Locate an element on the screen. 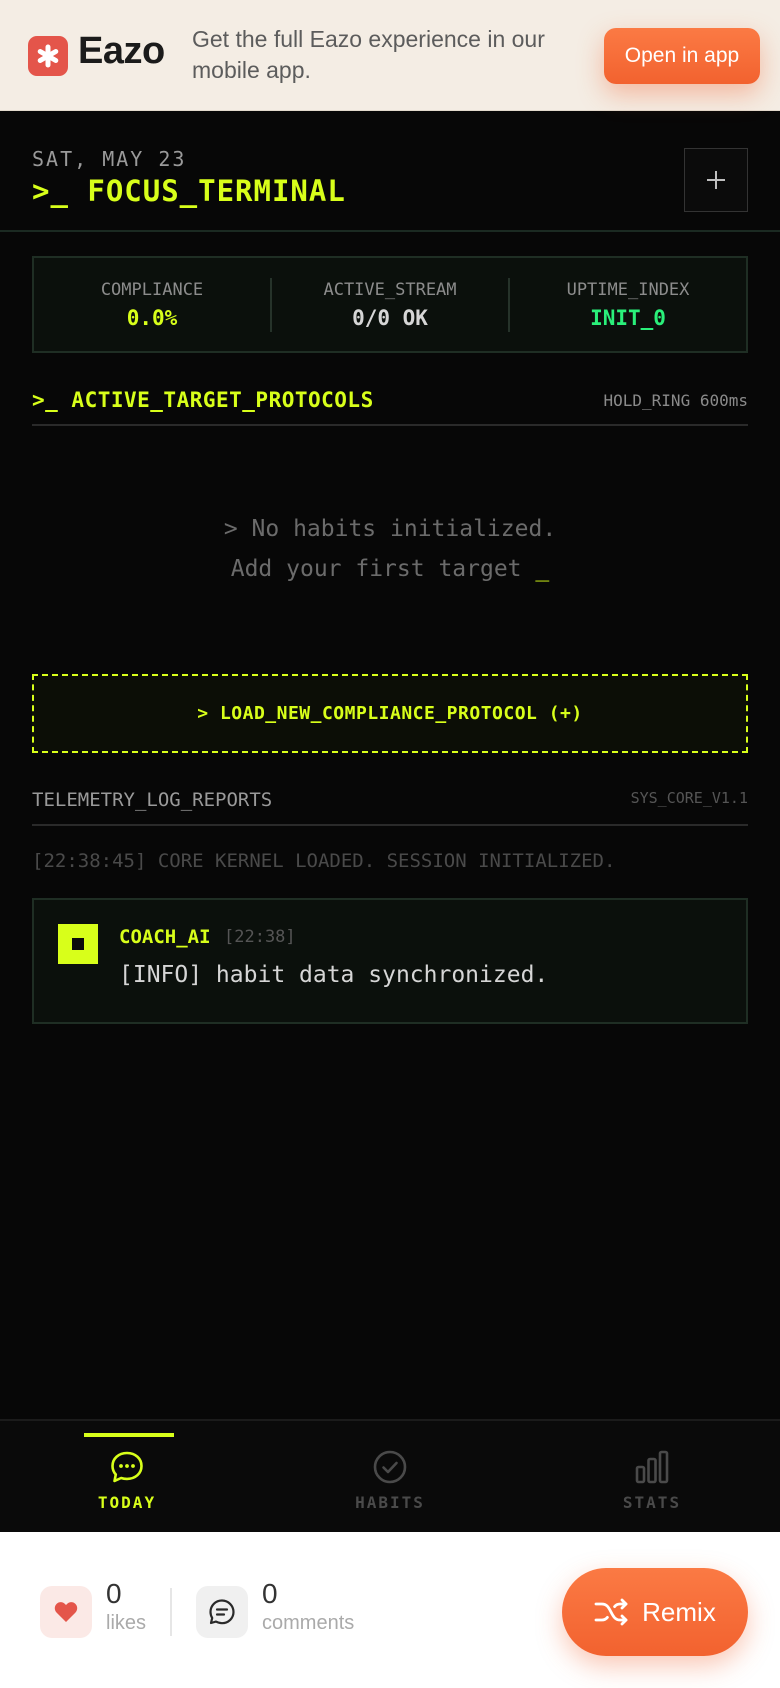 The image size is (780, 1688). header-divider is located at coordinates (390, 231).